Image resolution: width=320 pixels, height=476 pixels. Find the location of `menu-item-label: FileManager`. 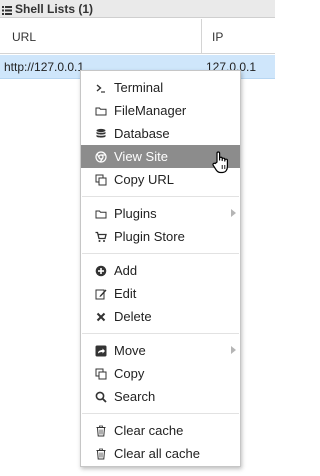

menu-item-label: FileManager is located at coordinates (150, 110).